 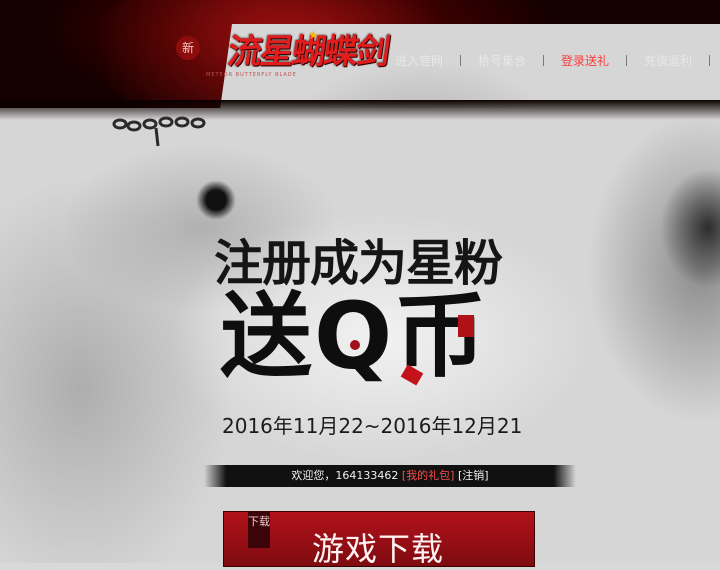 I want to click on nav-item-login-gift: 登录送礼, so click(x=585, y=60).